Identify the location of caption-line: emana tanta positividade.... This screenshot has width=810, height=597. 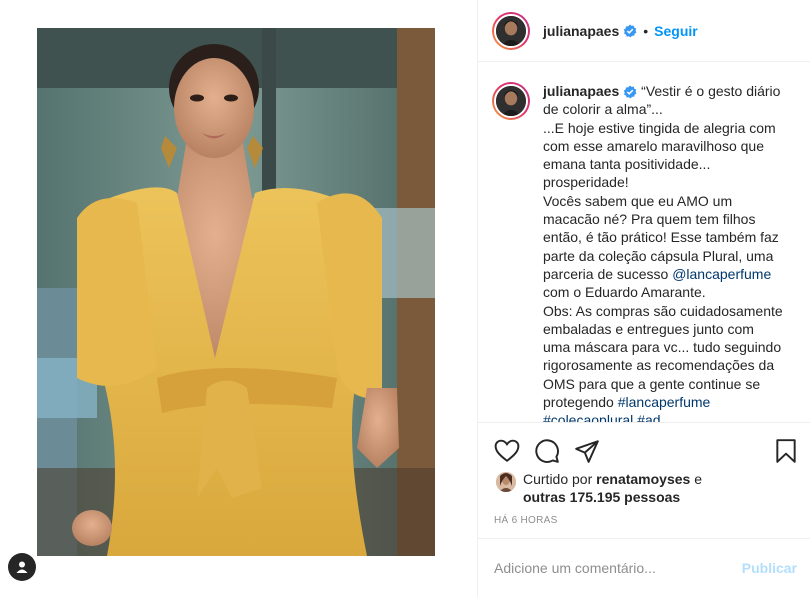
(627, 164).